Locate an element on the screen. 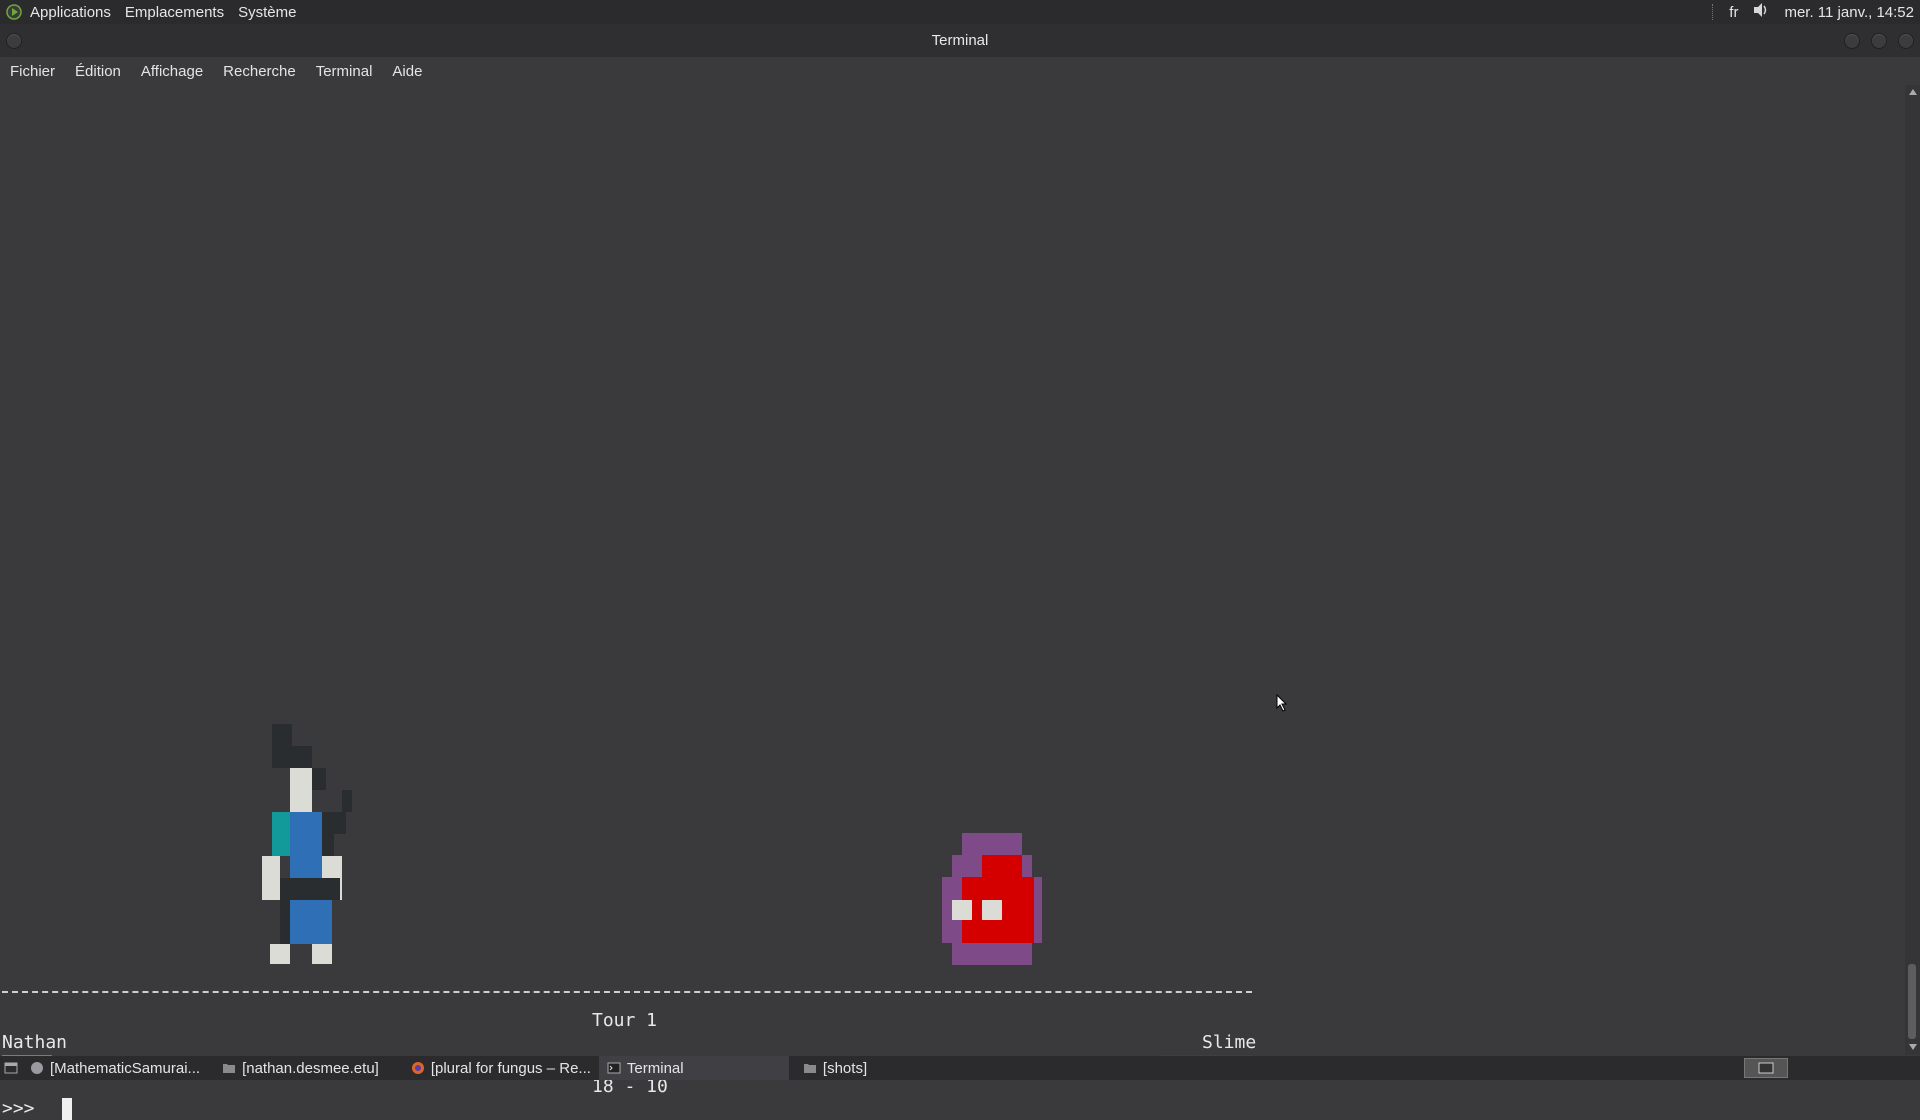 This screenshot has height=1120, width=1920. applications-logo-icon is located at coordinates (15, 12).